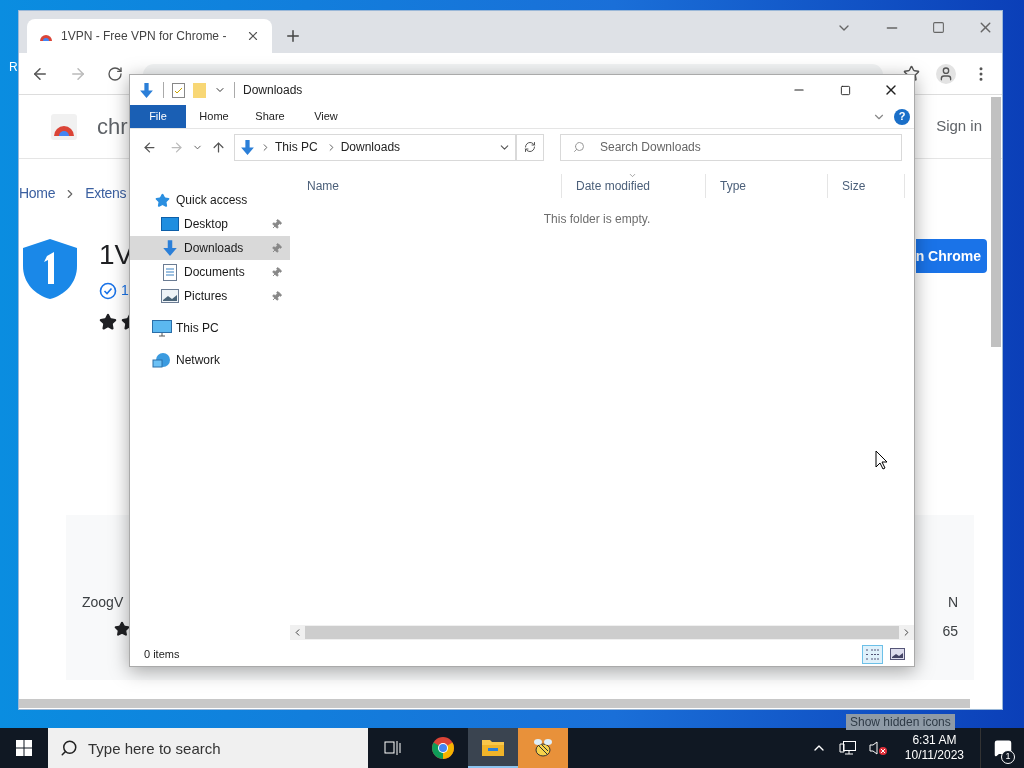 Image resolution: width=1024 pixels, height=768 pixels. I want to click on related-extension-name: N, so click(952, 602).